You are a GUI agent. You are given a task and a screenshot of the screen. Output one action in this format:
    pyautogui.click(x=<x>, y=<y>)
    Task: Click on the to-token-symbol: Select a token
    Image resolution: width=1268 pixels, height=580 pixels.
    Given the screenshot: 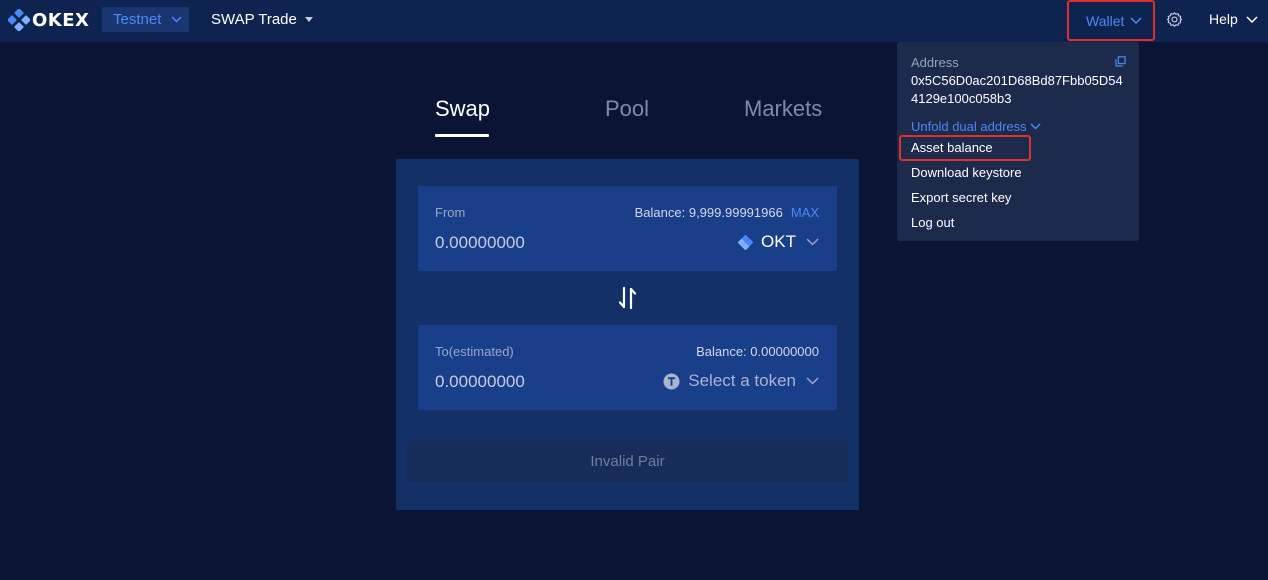 What is the action you would take?
    pyautogui.click(x=742, y=380)
    